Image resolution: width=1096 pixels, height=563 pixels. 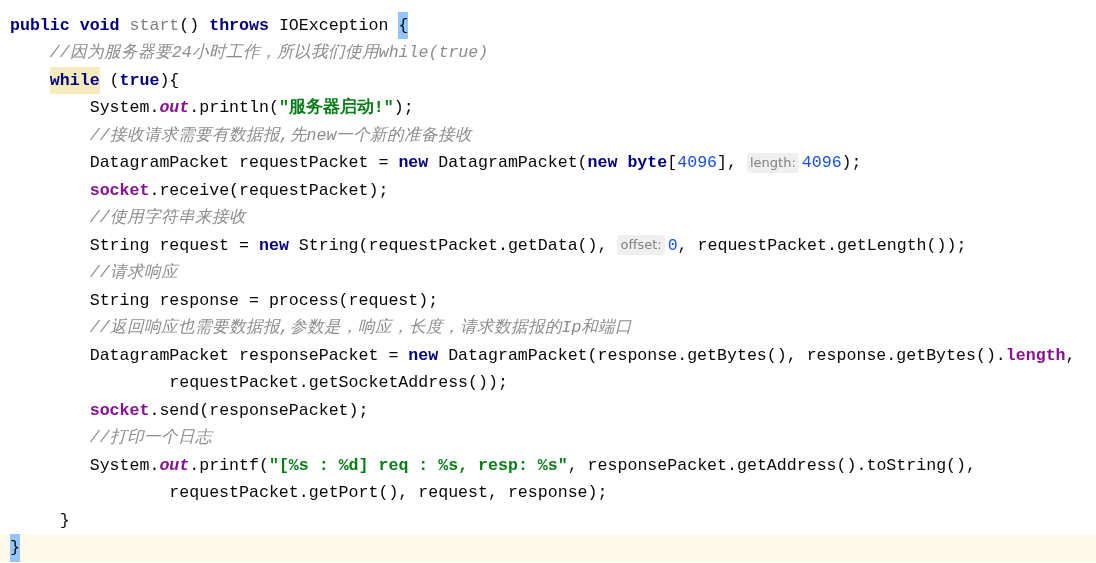 I want to click on code-text: requestPacket.getSocketAddress());, so click(x=338, y=383).